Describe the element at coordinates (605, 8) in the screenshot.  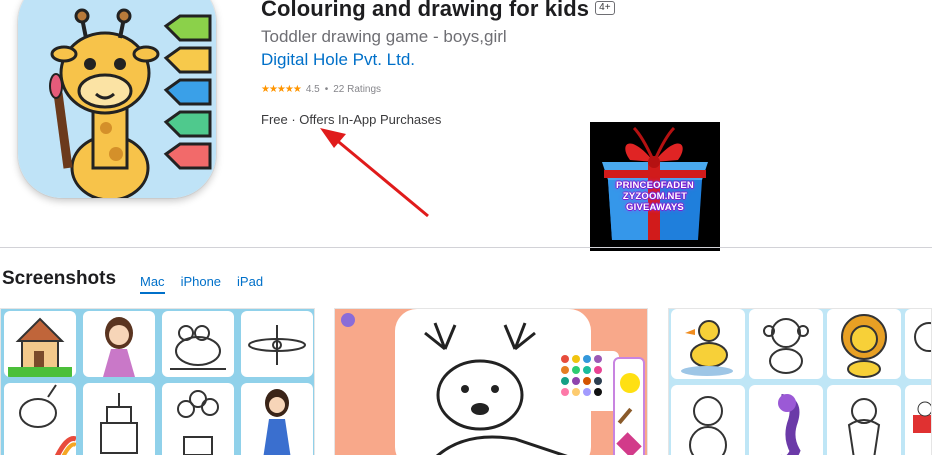
I see `age-rating-badge: 4+` at that location.